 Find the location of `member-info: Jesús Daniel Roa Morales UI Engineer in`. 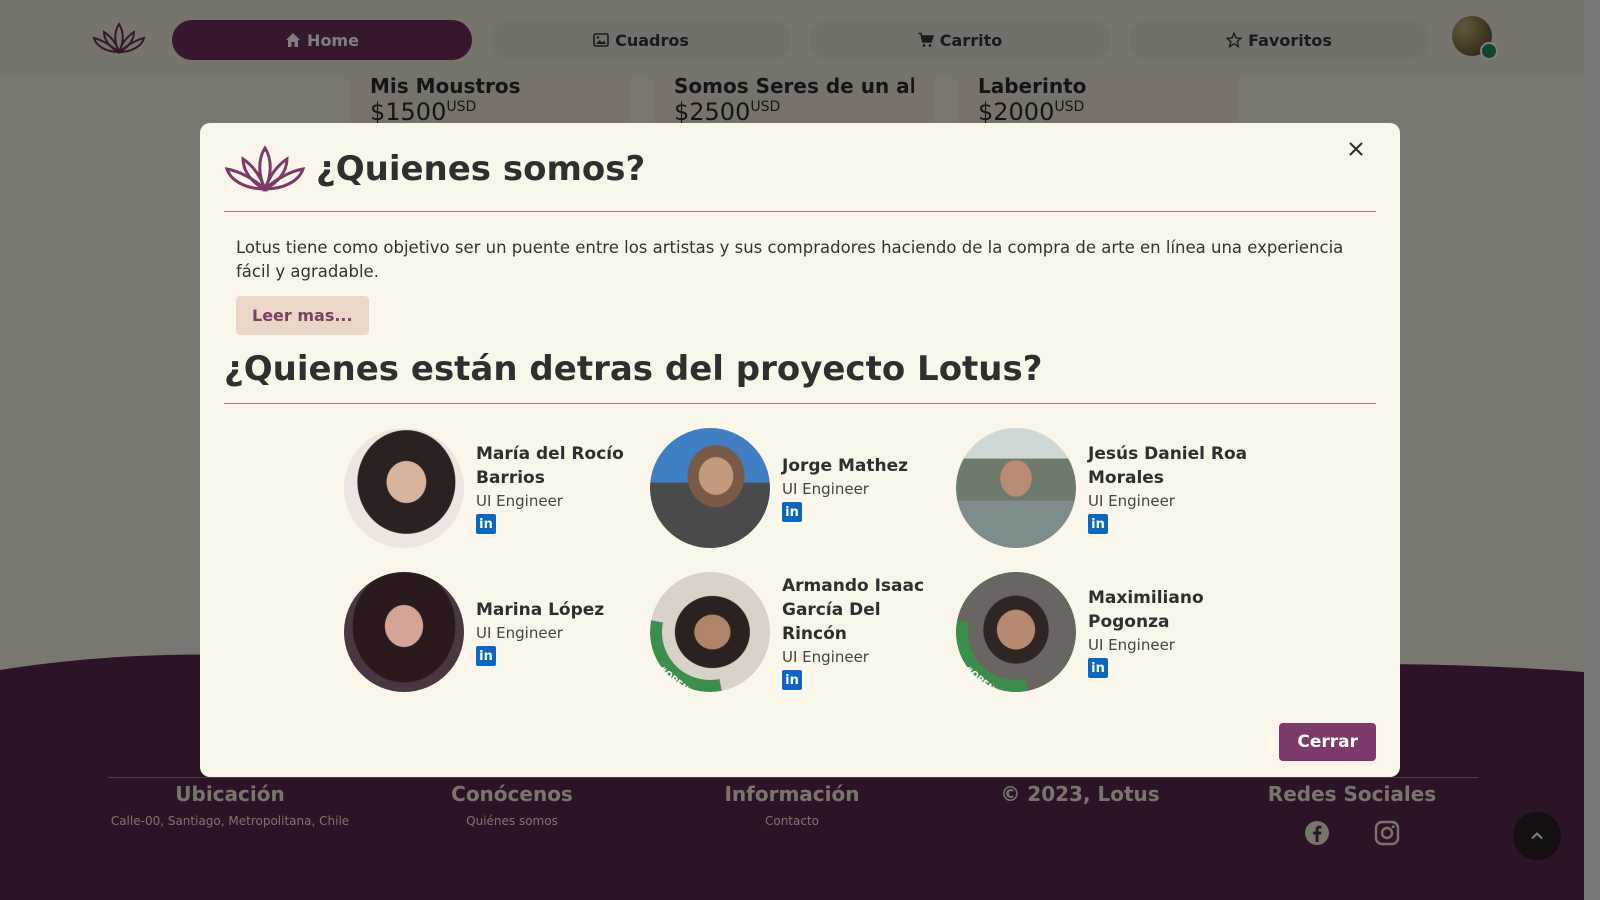

member-info: Jesús Daniel Roa Morales UI Engineer in is located at coordinates (1168, 488).